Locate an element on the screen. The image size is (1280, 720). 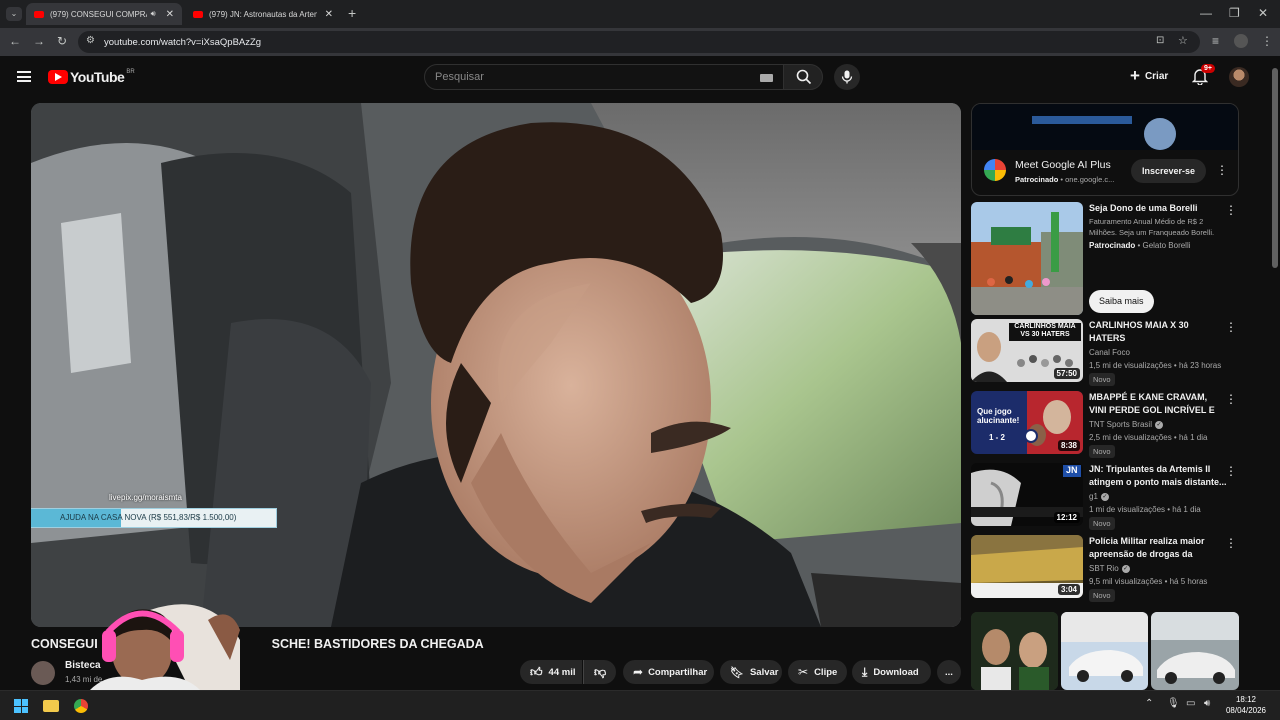
sponsored-title: Seja Dono de uma Borelli is located at coordinates (1158, 208).